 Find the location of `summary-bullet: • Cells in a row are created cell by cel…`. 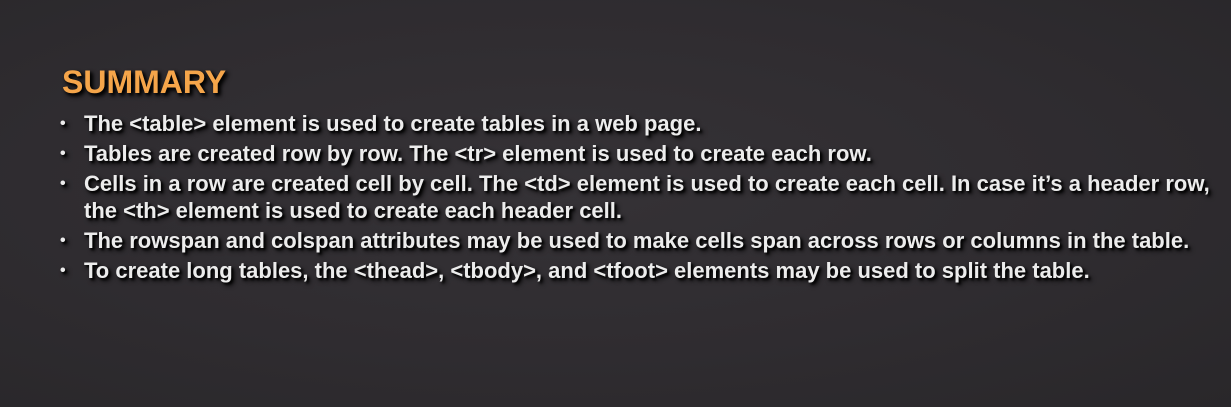

summary-bullet: • Cells in a row are created cell by cel… is located at coordinates (635, 197).